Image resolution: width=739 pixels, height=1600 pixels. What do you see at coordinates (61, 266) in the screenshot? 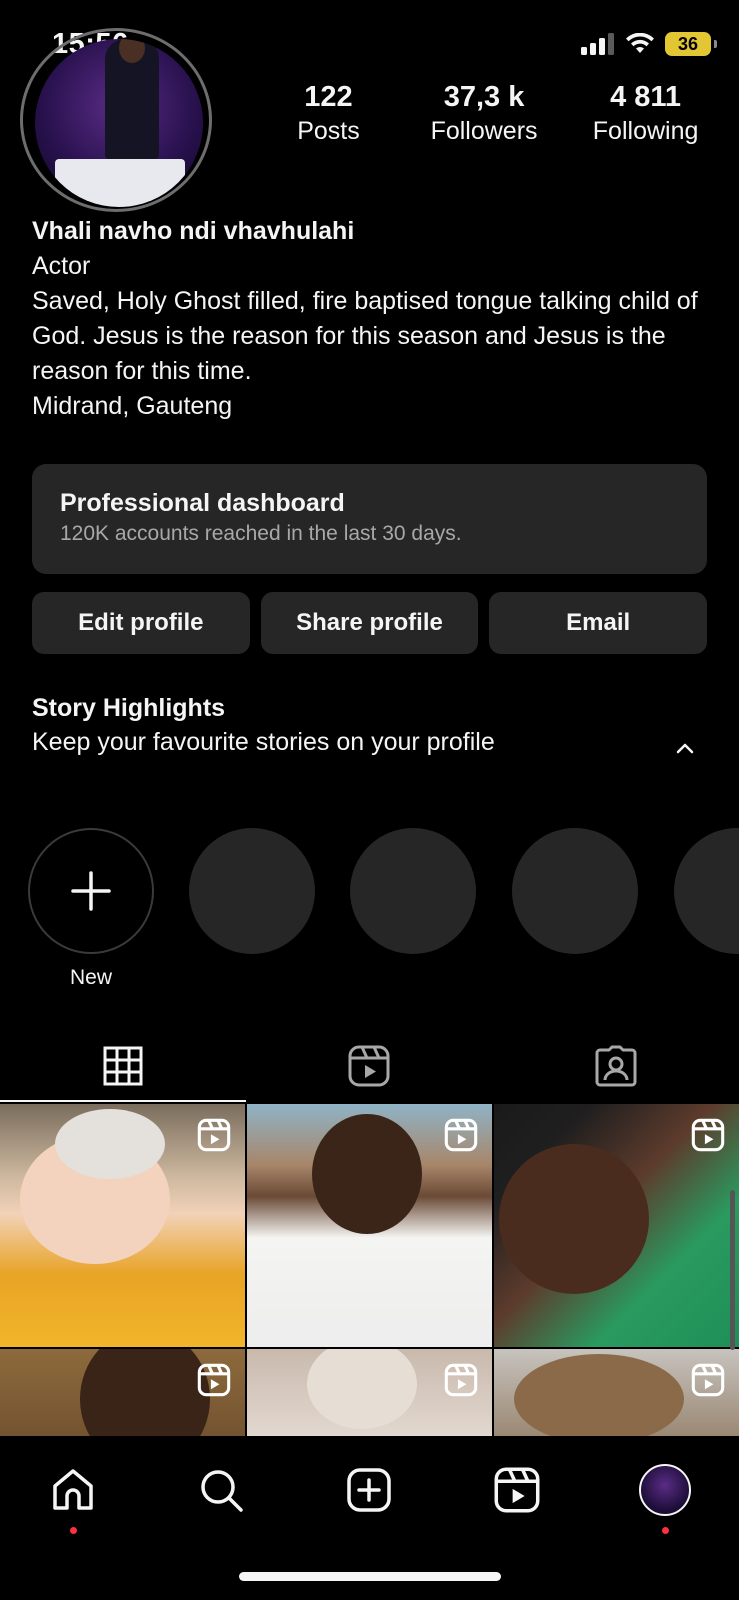
I see `profile-category: Actor` at bounding box center [61, 266].